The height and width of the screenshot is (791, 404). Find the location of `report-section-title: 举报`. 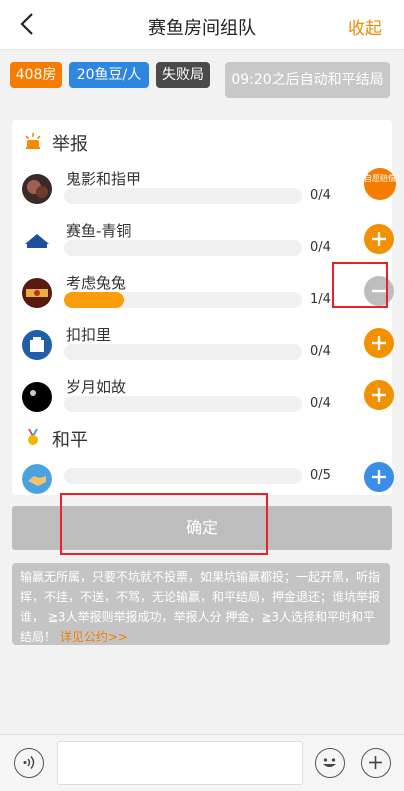

report-section-title: 举报 is located at coordinates (70, 144).